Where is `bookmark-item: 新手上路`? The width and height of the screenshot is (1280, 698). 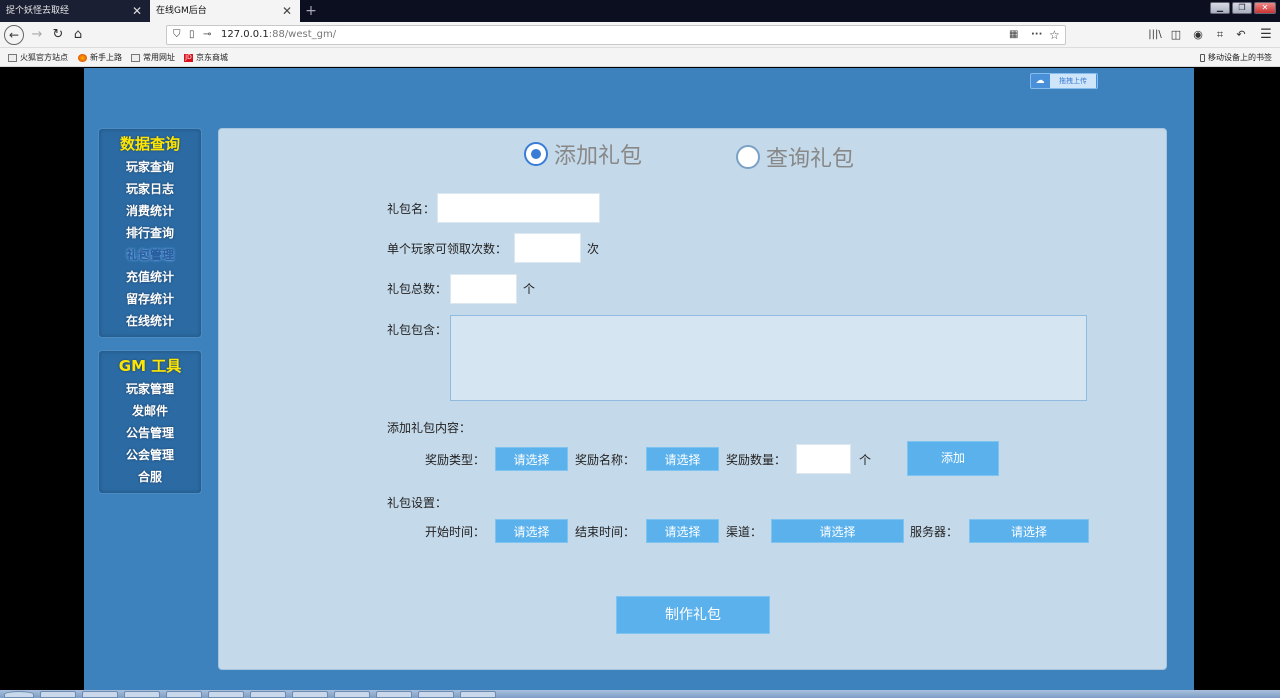 bookmark-item: 新手上路 is located at coordinates (100, 57).